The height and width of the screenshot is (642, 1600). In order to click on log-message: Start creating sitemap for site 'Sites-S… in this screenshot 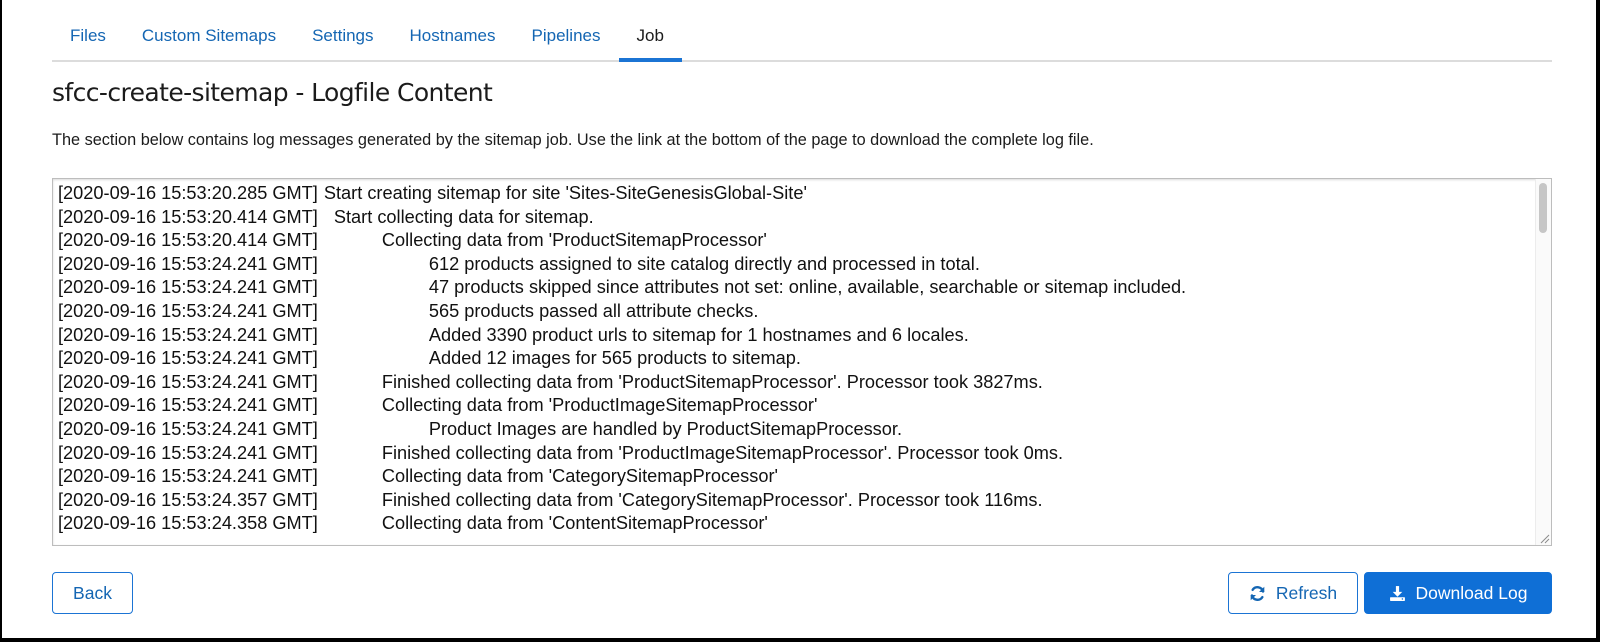, I will do `click(565, 193)`.